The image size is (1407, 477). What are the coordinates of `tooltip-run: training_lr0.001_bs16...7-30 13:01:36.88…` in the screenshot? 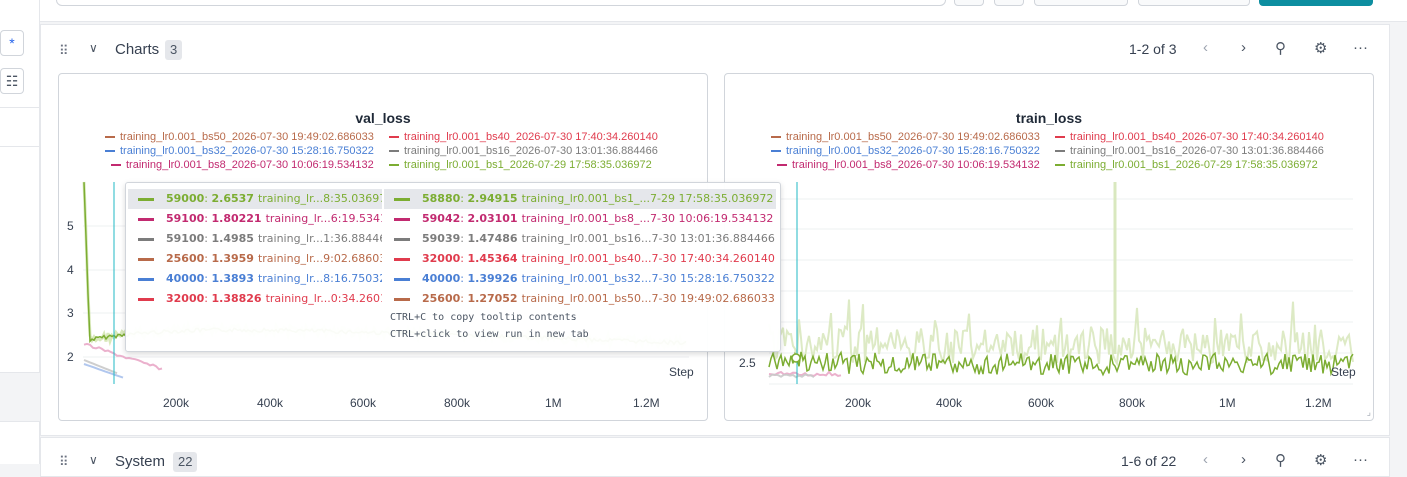 It's located at (648, 238).